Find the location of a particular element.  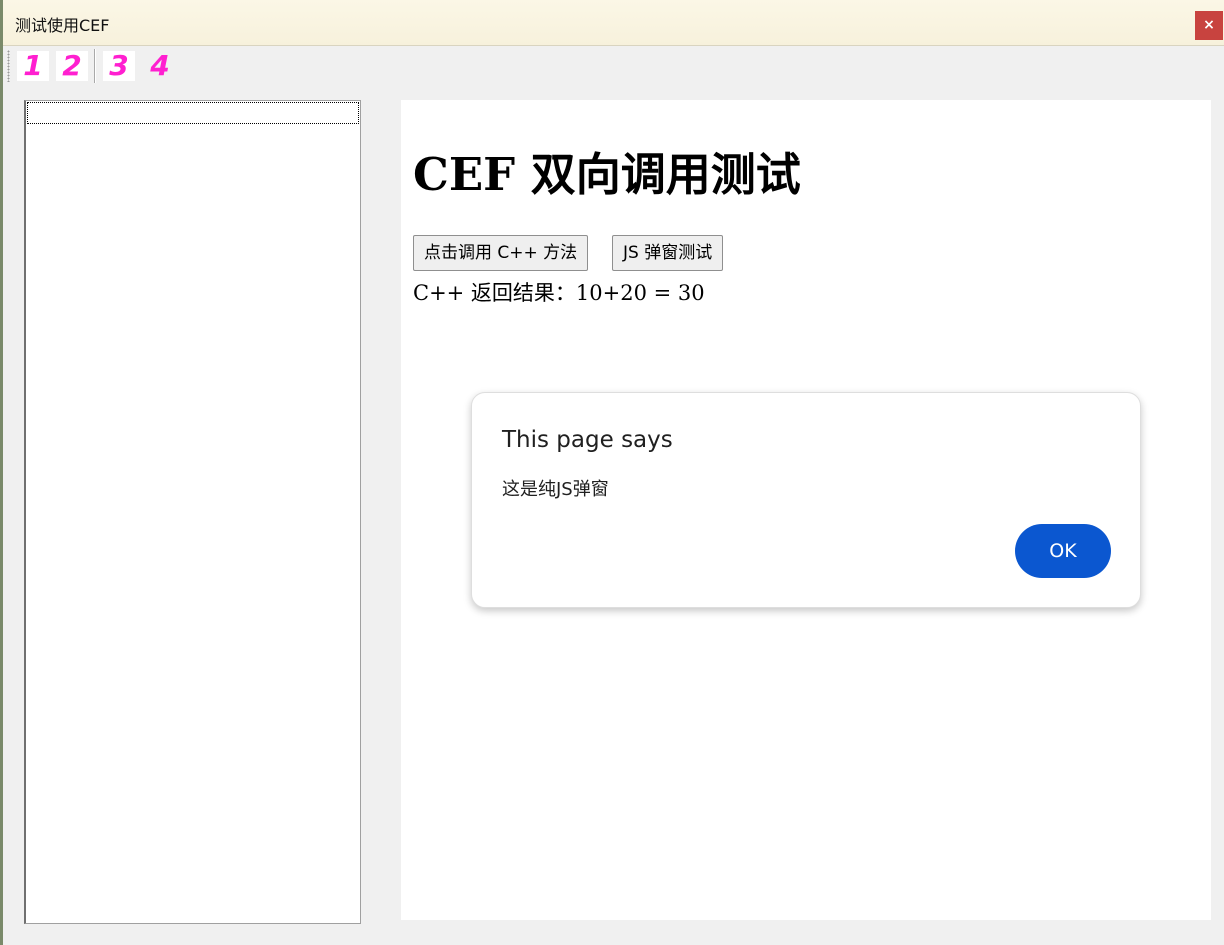

cpp-result-text: C++ 返回结果：10+20 = 30 is located at coordinates (559, 293).